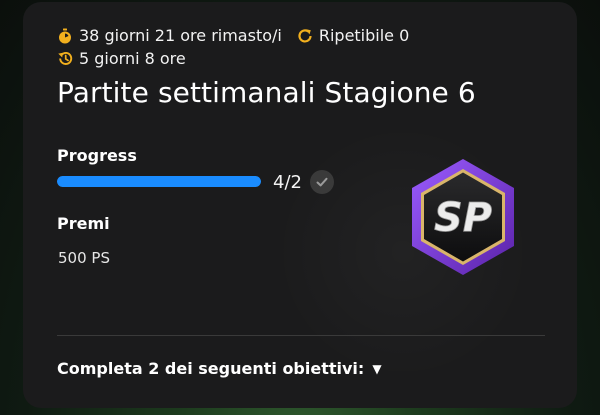  What do you see at coordinates (211, 368) in the screenshot?
I see `objectives-label: Completa 2 dei seguenti obiettivi:` at bounding box center [211, 368].